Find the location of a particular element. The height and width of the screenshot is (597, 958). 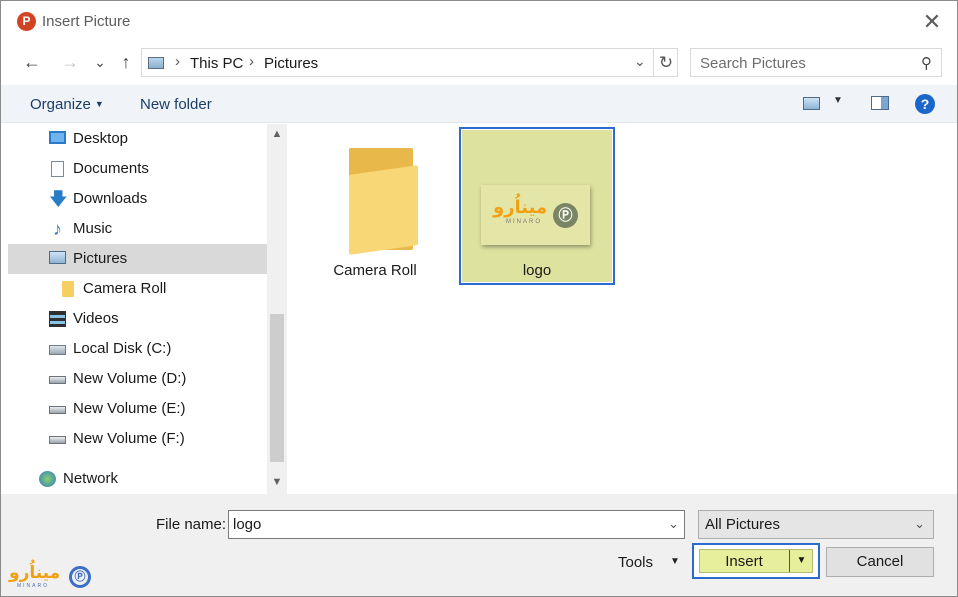

title-bar: P Insert Picture ✕ is located at coordinates (479, 21).